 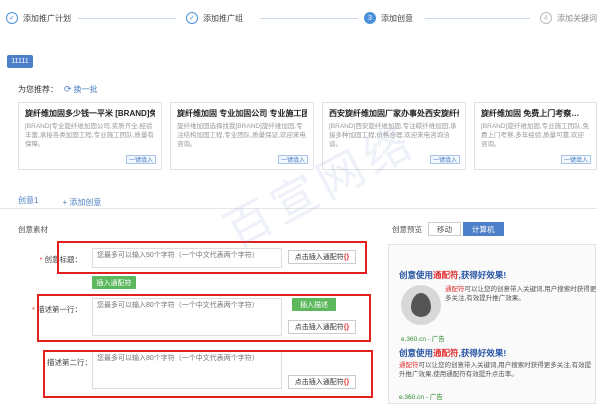 What do you see at coordinates (577, 18) in the screenshot?
I see `step-label: 添加关键词` at bounding box center [577, 18].